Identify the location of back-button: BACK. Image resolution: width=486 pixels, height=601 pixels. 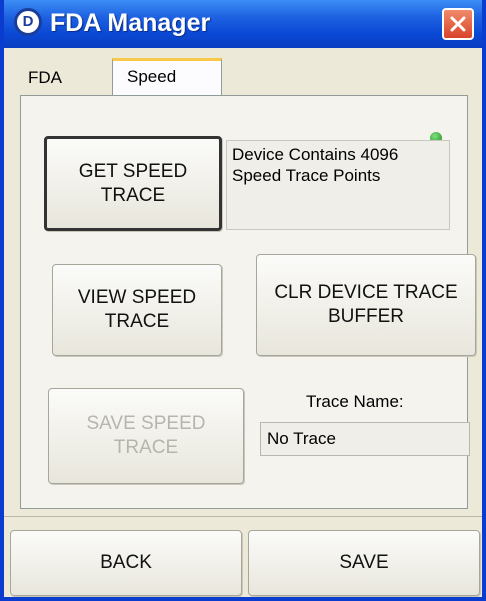
(126, 563).